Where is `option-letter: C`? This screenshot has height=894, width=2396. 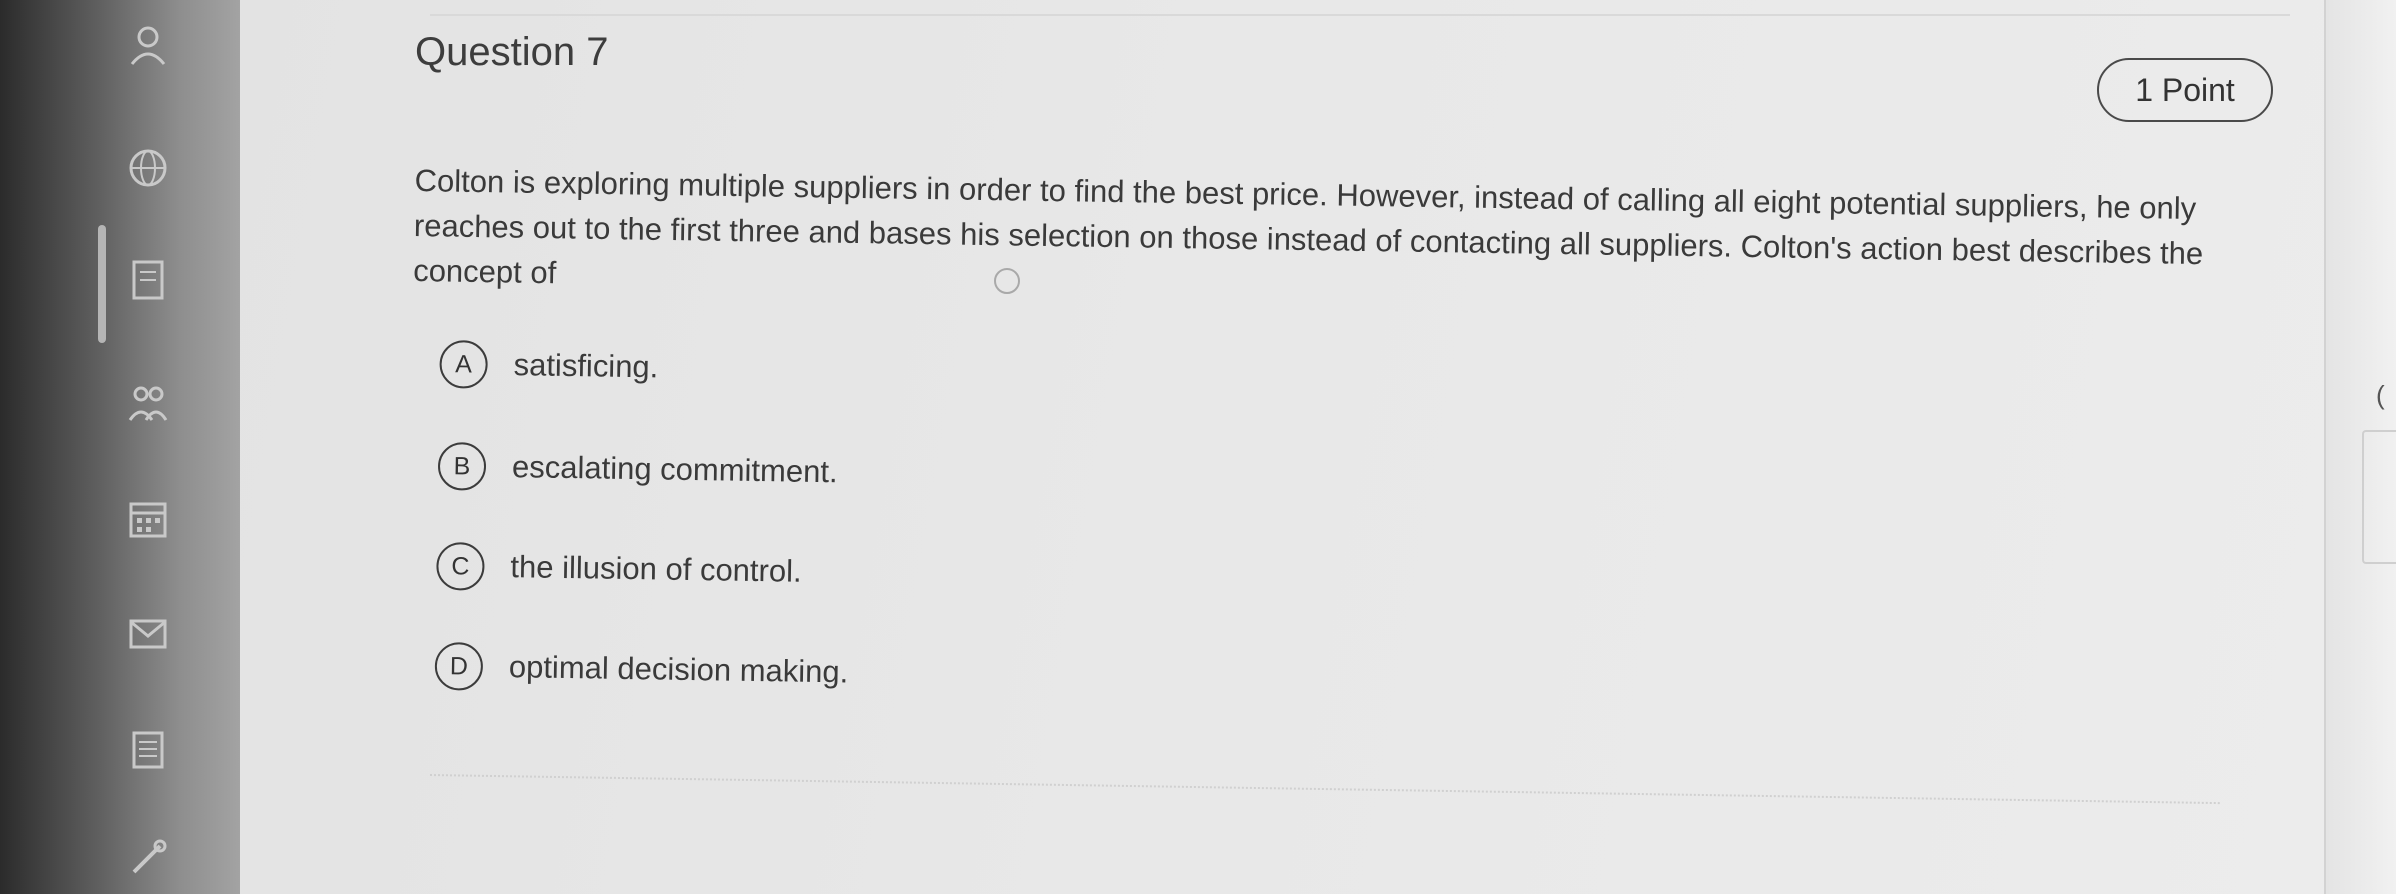
option-letter: C is located at coordinates (460, 566).